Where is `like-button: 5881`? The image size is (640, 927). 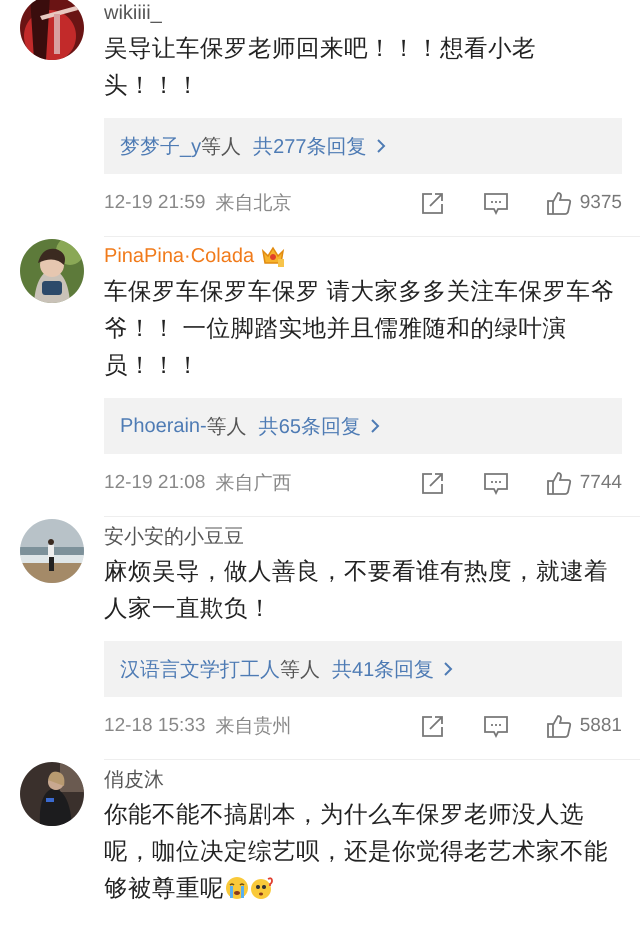
like-button: 5881 is located at coordinates (584, 726).